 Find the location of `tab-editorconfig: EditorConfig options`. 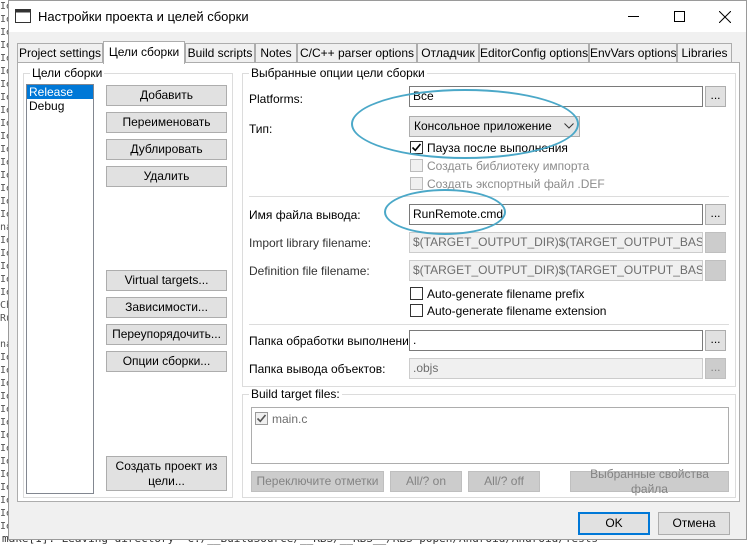

tab-editorconfig: EditorConfig options is located at coordinates (534, 53).